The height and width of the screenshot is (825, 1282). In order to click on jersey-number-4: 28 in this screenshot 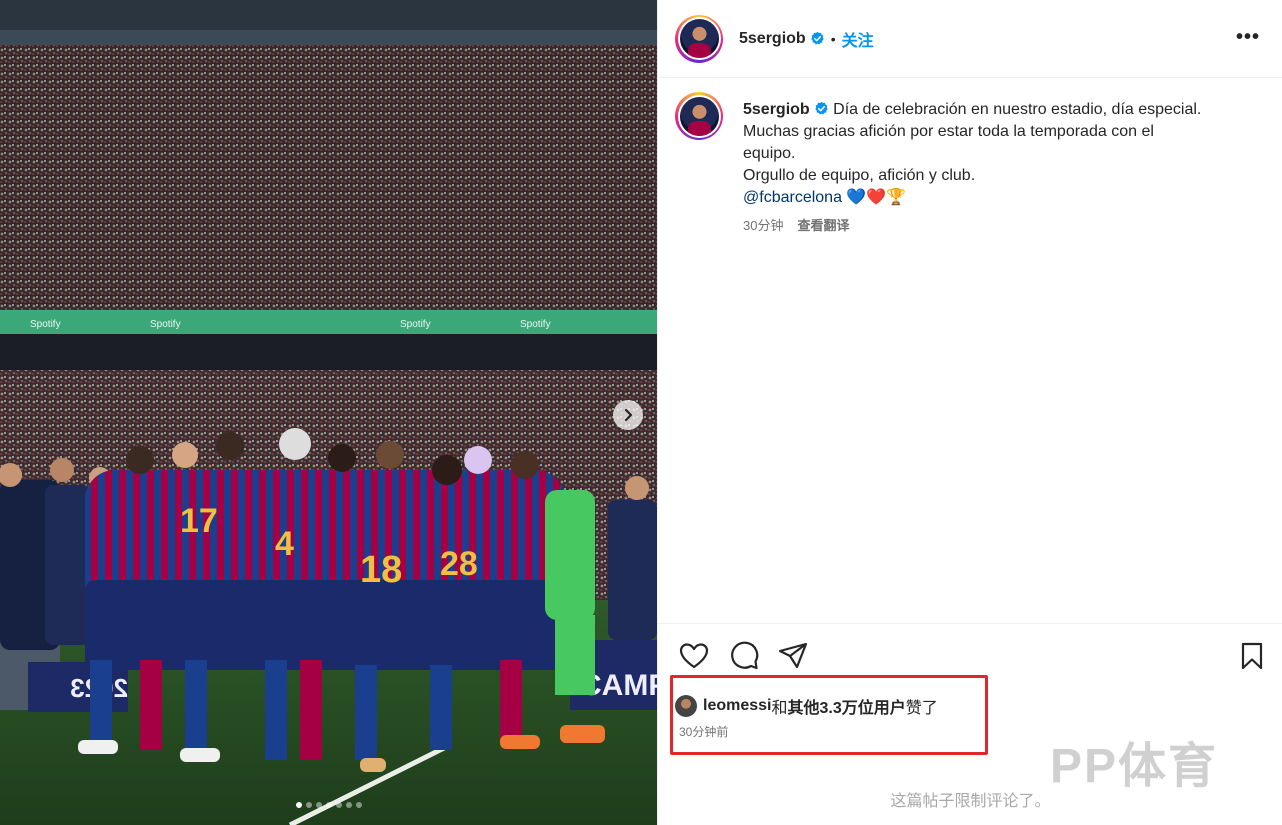, I will do `click(459, 564)`.